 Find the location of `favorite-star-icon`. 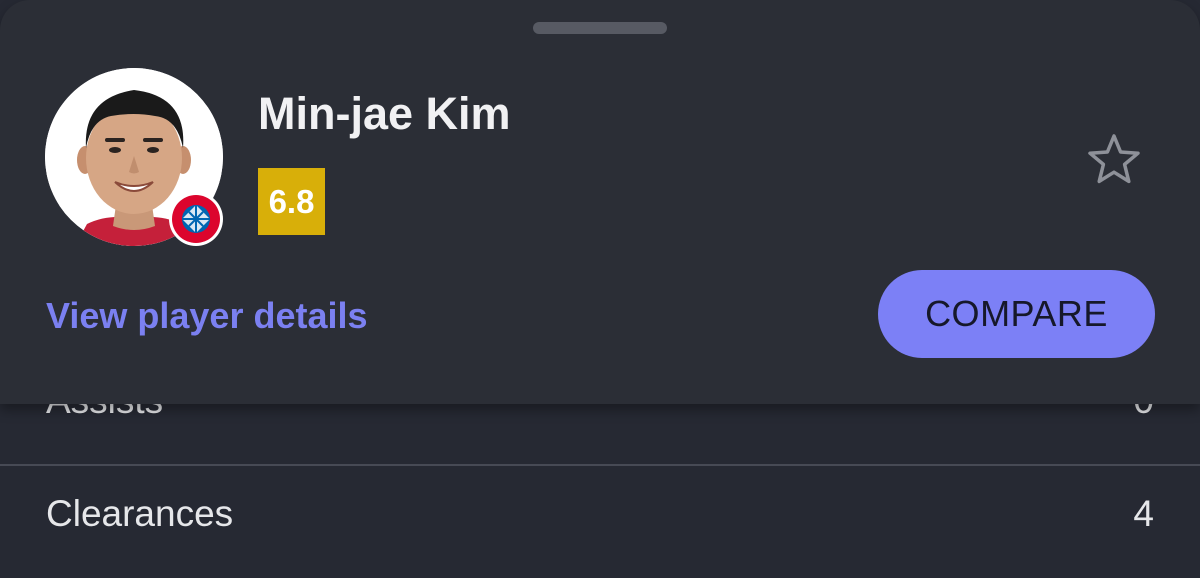

favorite-star-icon is located at coordinates (1114, 160).